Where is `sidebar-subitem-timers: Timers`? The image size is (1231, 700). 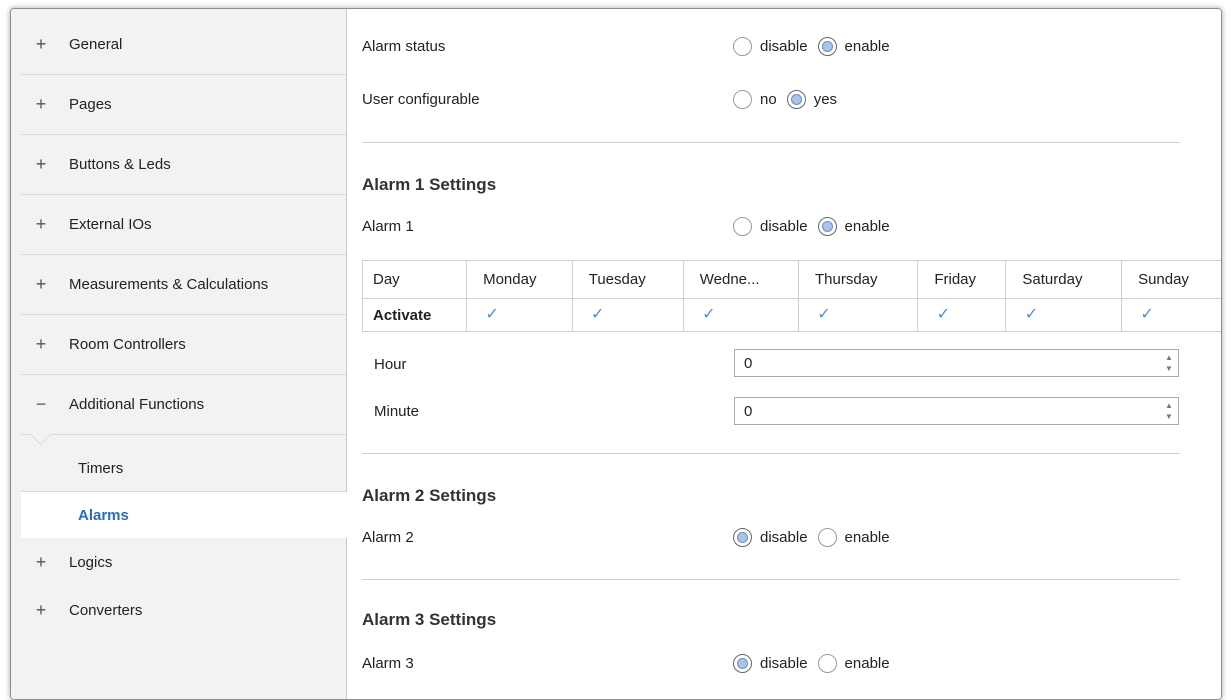
sidebar-subitem-timers: Timers is located at coordinates (183, 468).